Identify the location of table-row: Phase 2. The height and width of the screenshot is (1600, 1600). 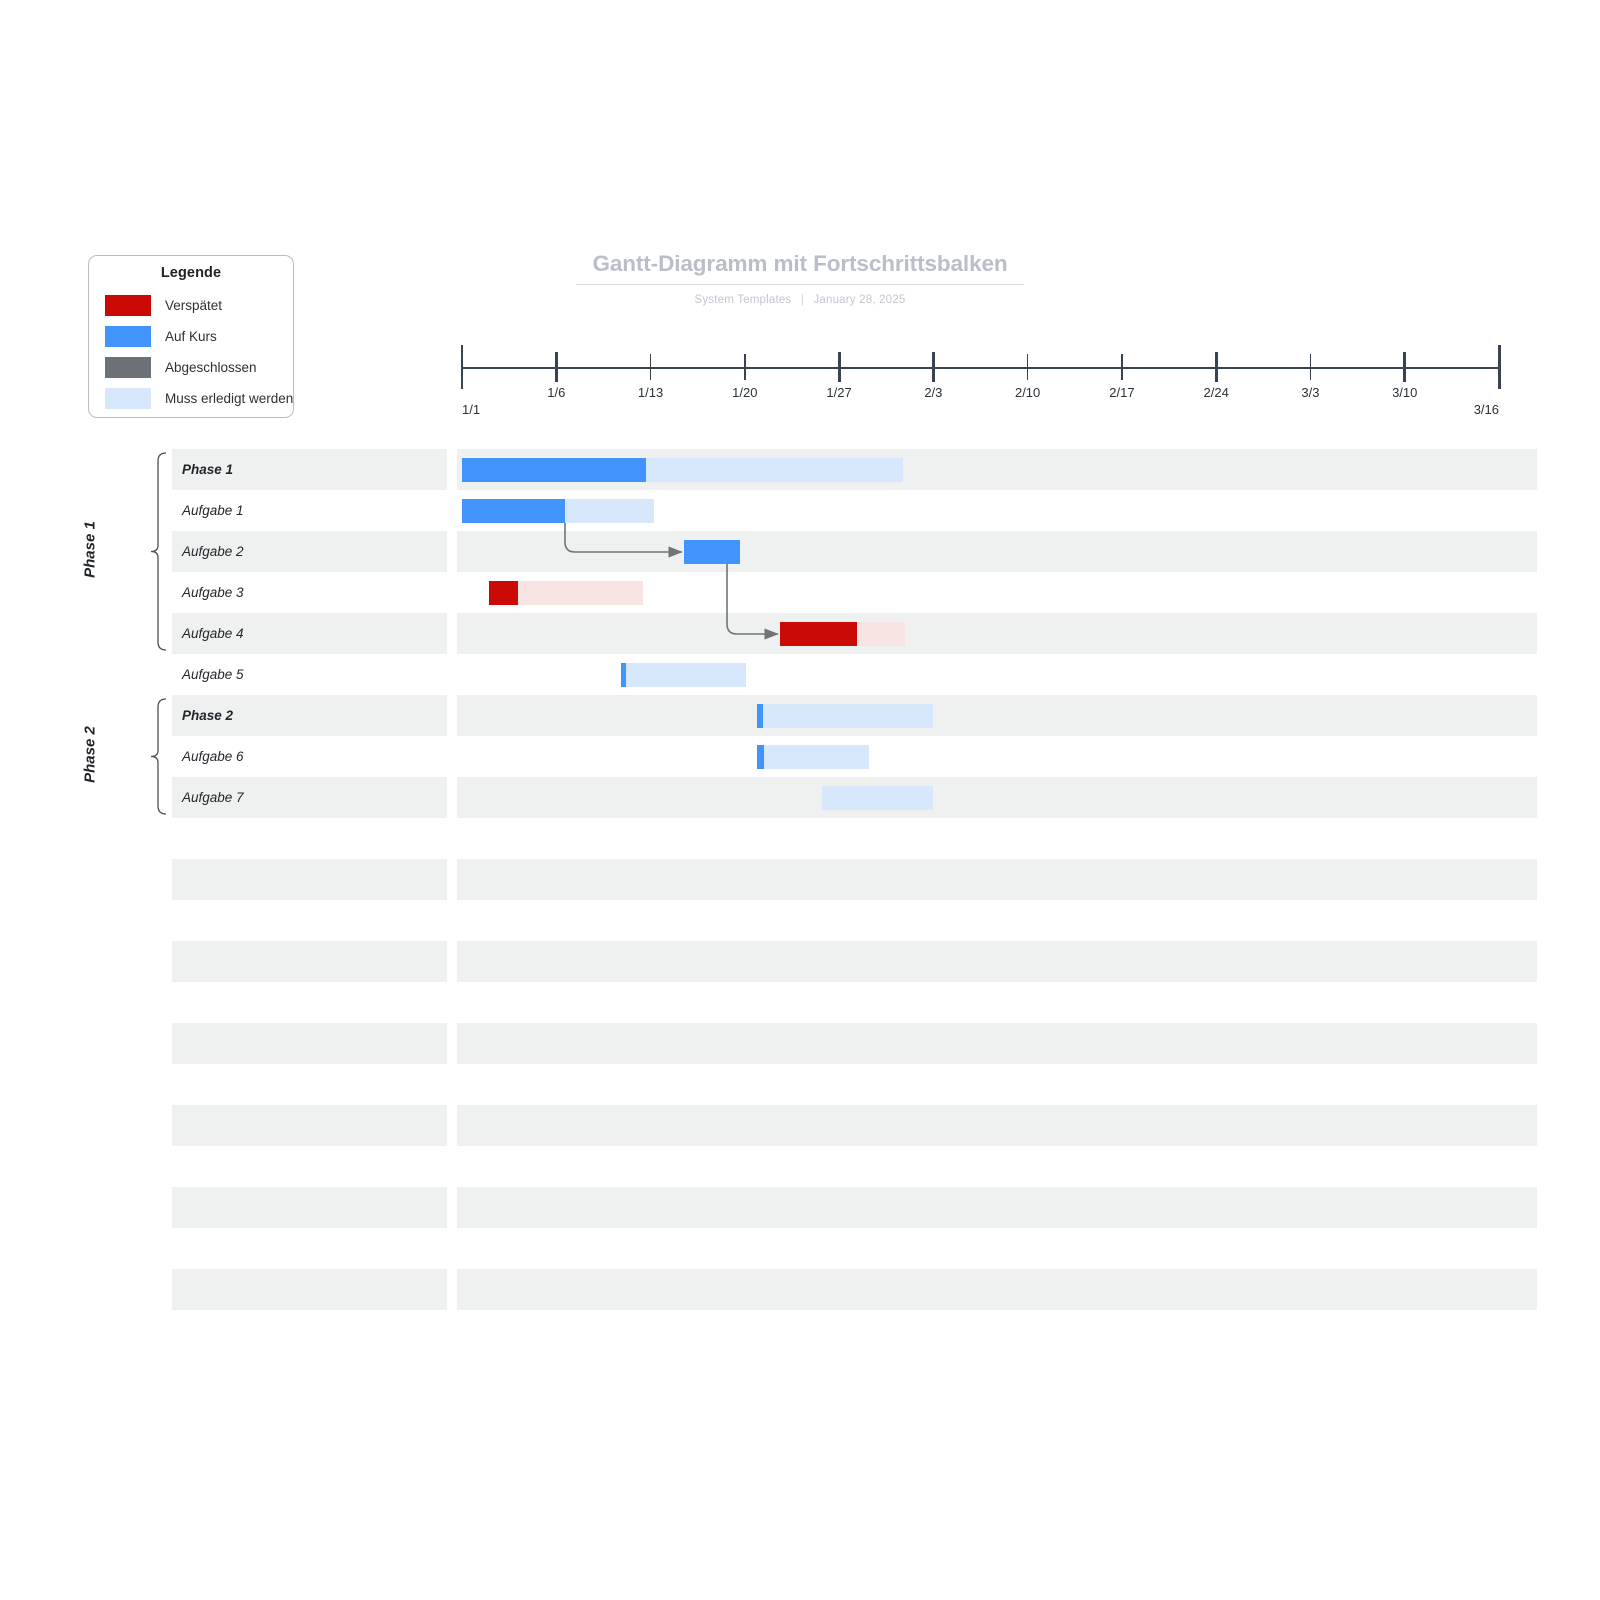
(800, 715).